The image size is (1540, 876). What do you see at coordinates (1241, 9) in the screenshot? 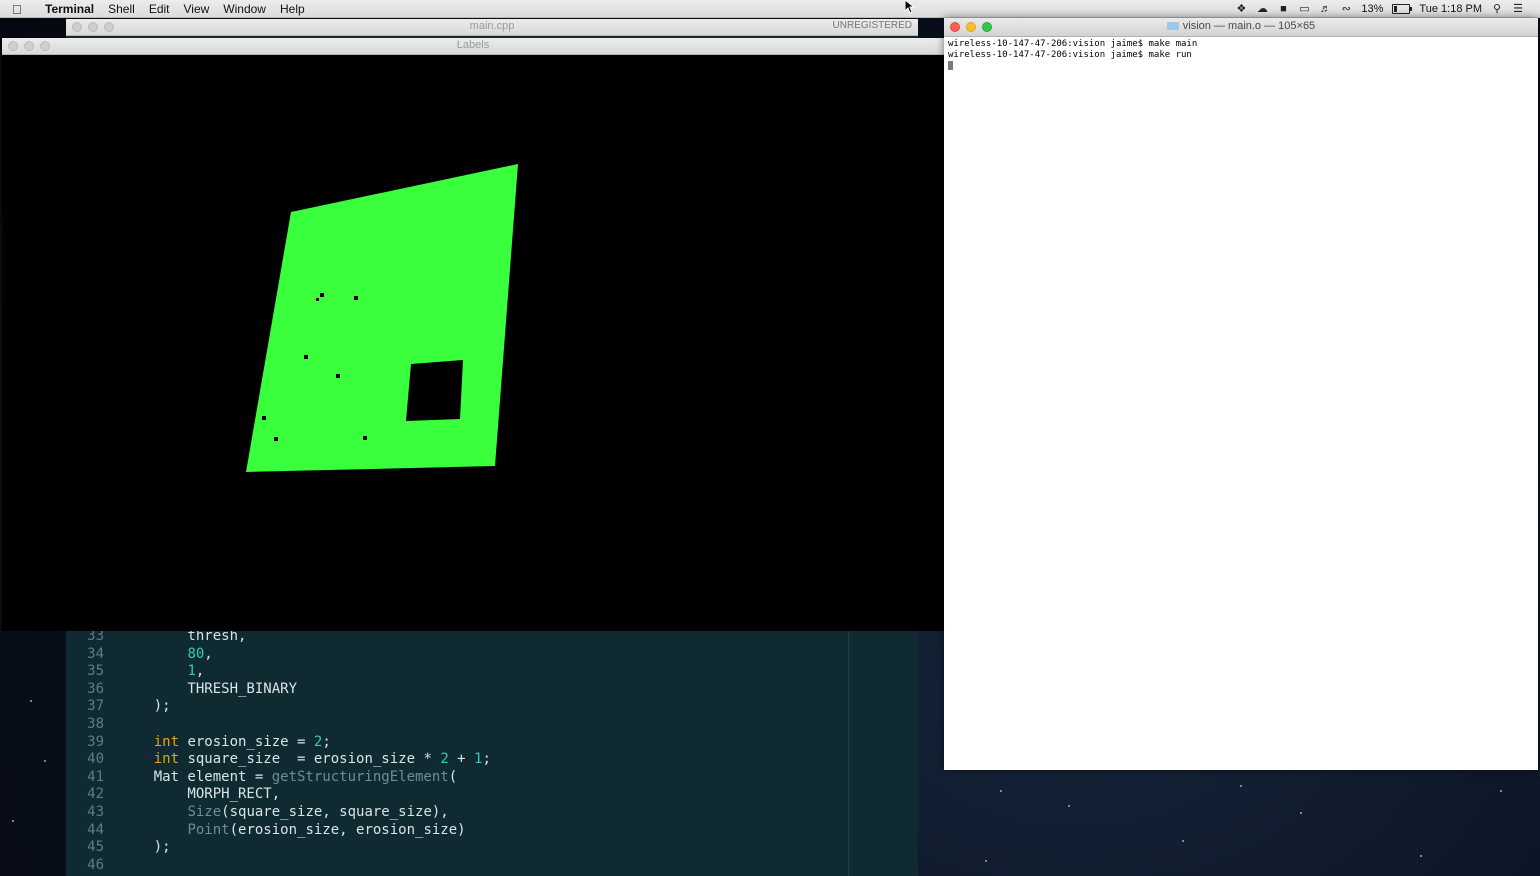
I see `dropbox-icon: ❖` at bounding box center [1241, 9].